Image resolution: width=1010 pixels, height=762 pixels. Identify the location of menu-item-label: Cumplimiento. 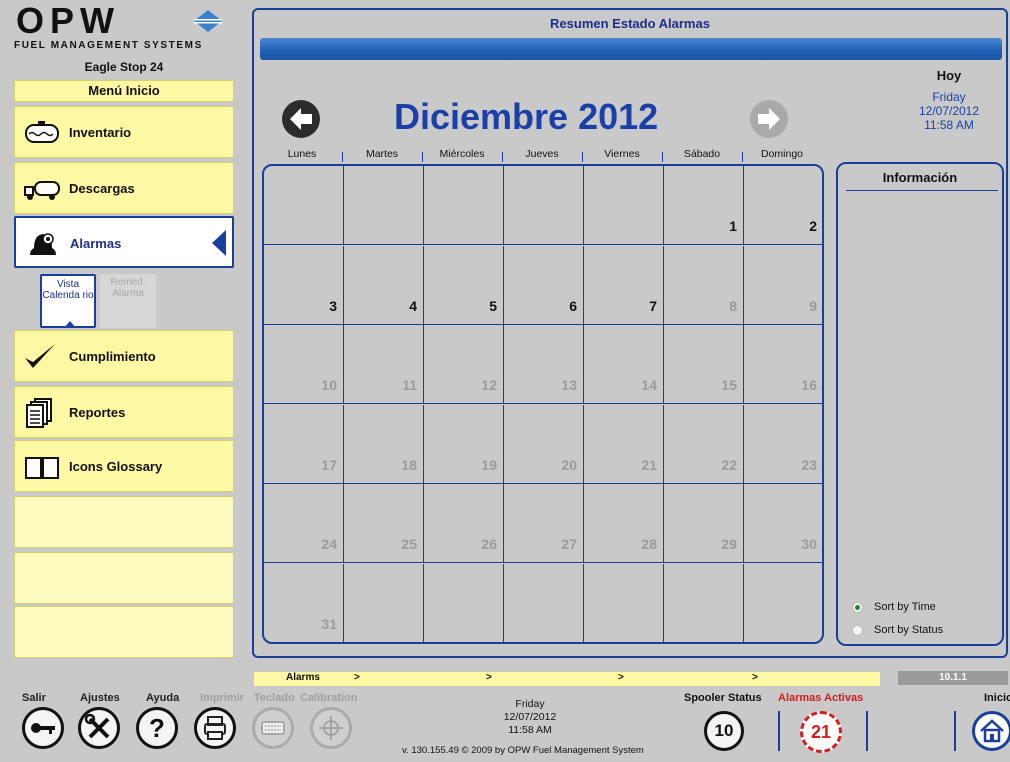
(112, 356).